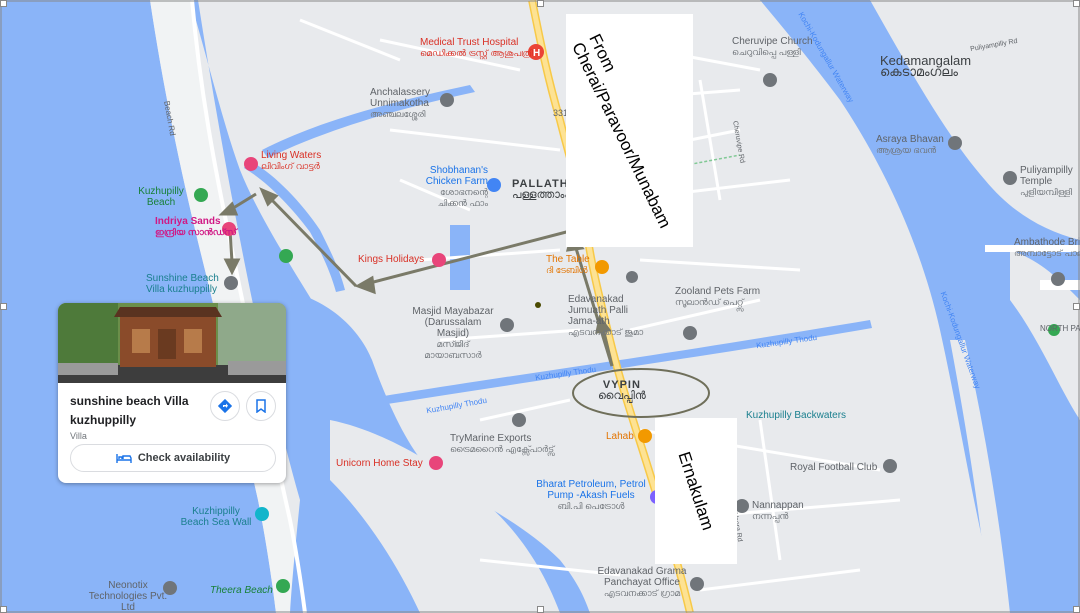 The height and width of the screenshot is (613, 1080). Describe the element at coordinates (778, 505) in the screenshot. I see `nannappan-name: Nannappan` at that location.